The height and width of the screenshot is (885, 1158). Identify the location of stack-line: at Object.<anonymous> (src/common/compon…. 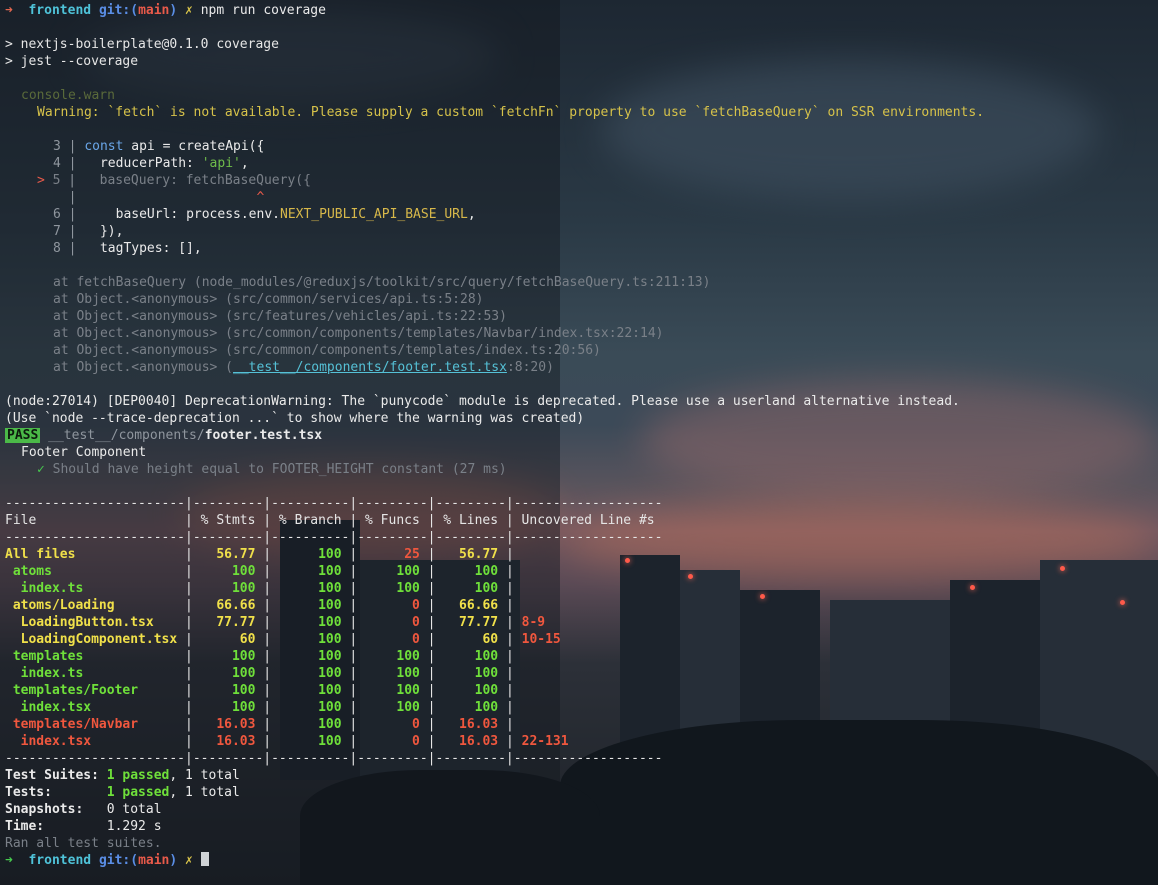
(327, 350).